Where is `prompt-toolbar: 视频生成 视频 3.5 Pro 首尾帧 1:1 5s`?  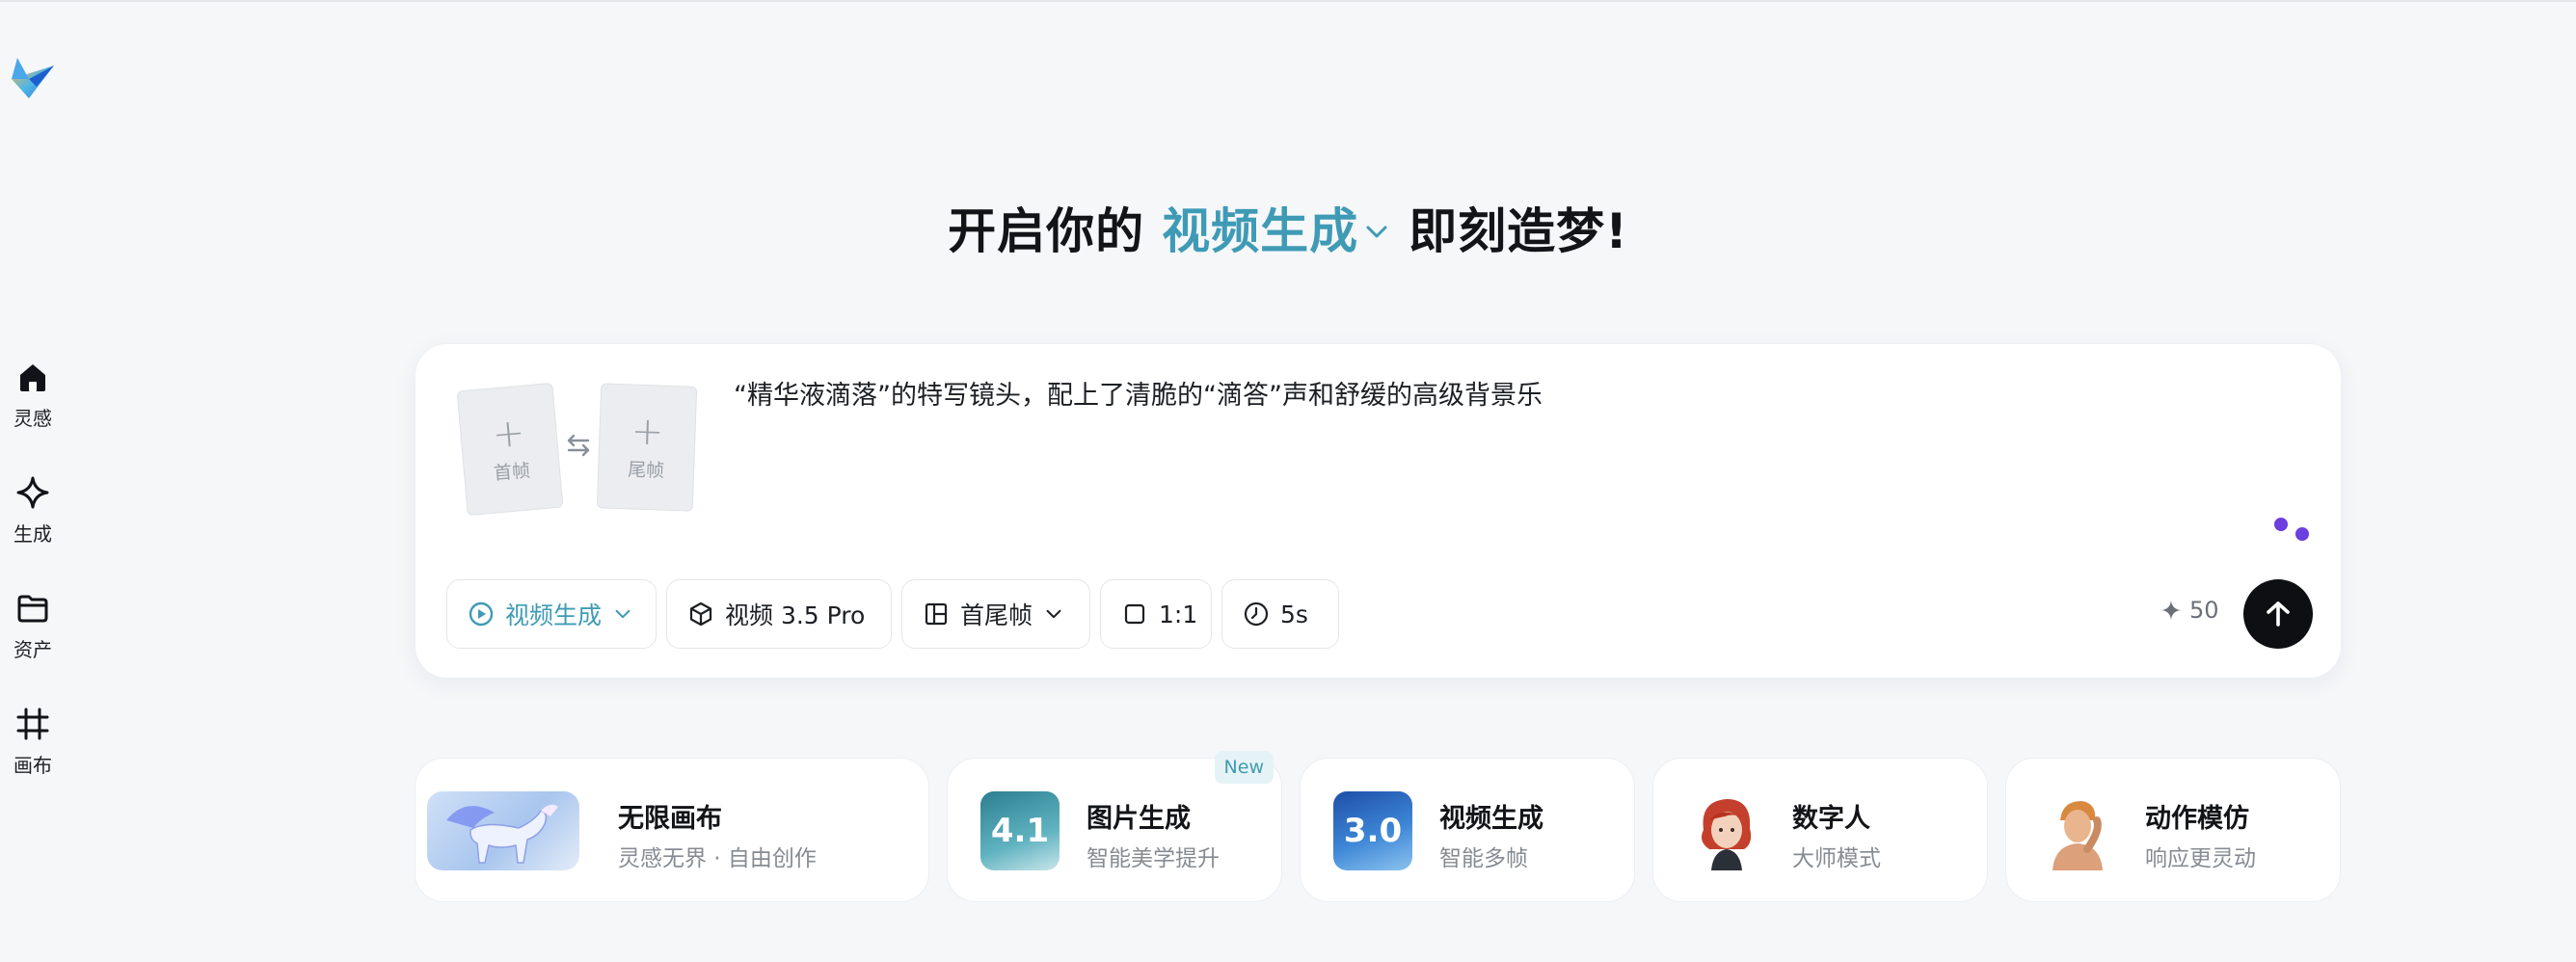
prompt-toolbar: 视频生成 视频 3.5 Pro 首尾帧 1:1 5s is located at coordinates (893, 614).